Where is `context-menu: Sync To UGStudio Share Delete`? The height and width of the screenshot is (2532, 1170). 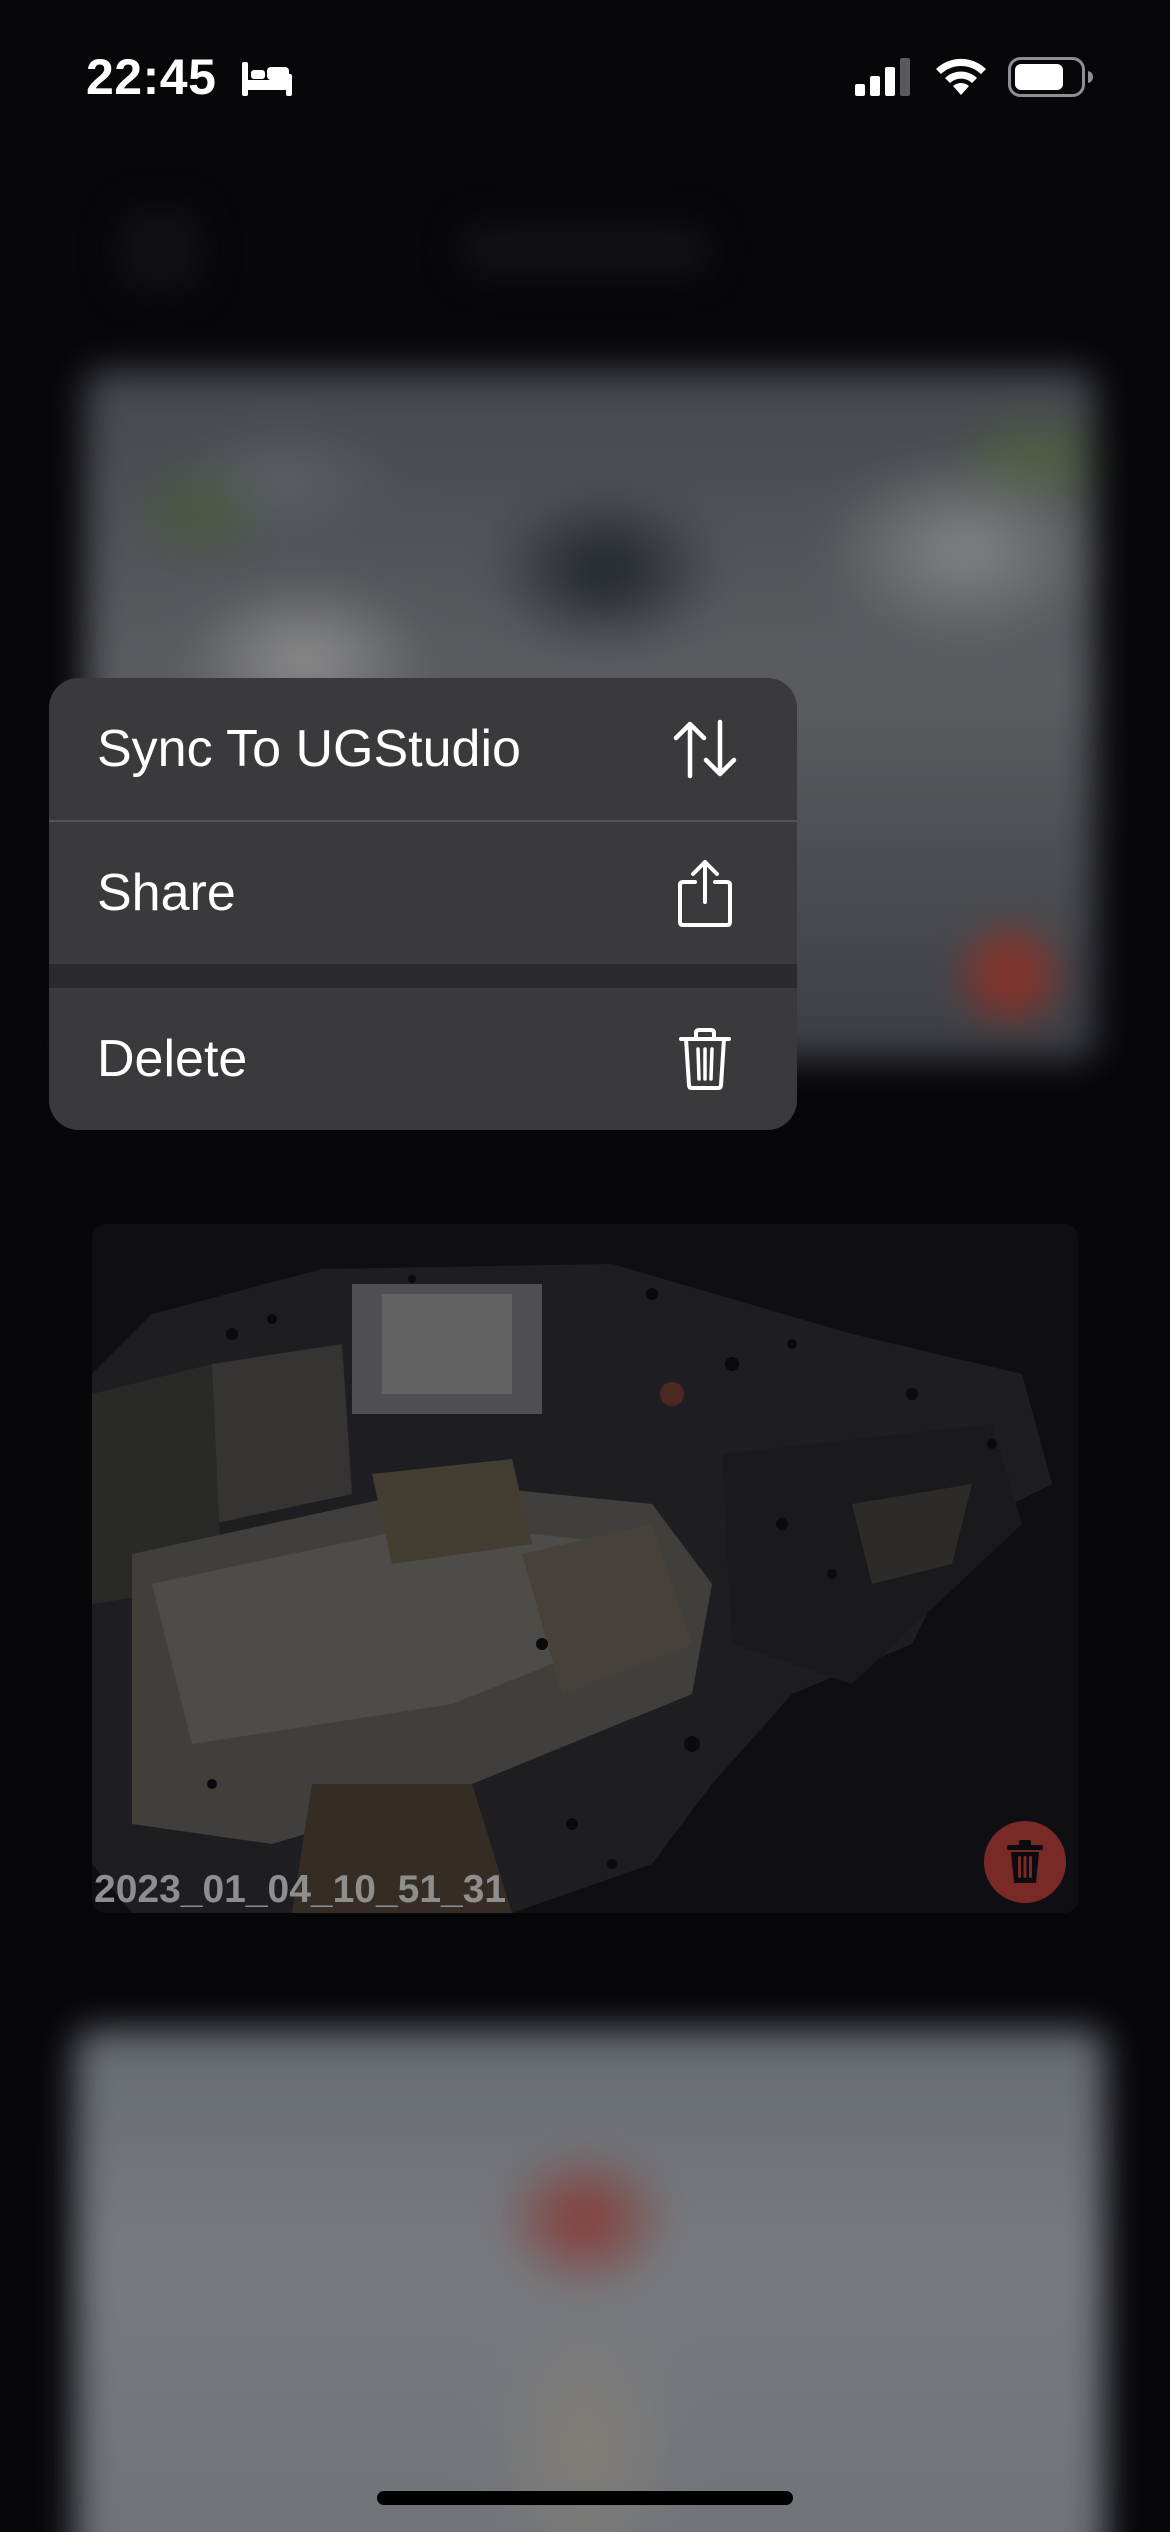 context-menu: Sync To UGStudio Share Delete is located at coordinates (423, 904).